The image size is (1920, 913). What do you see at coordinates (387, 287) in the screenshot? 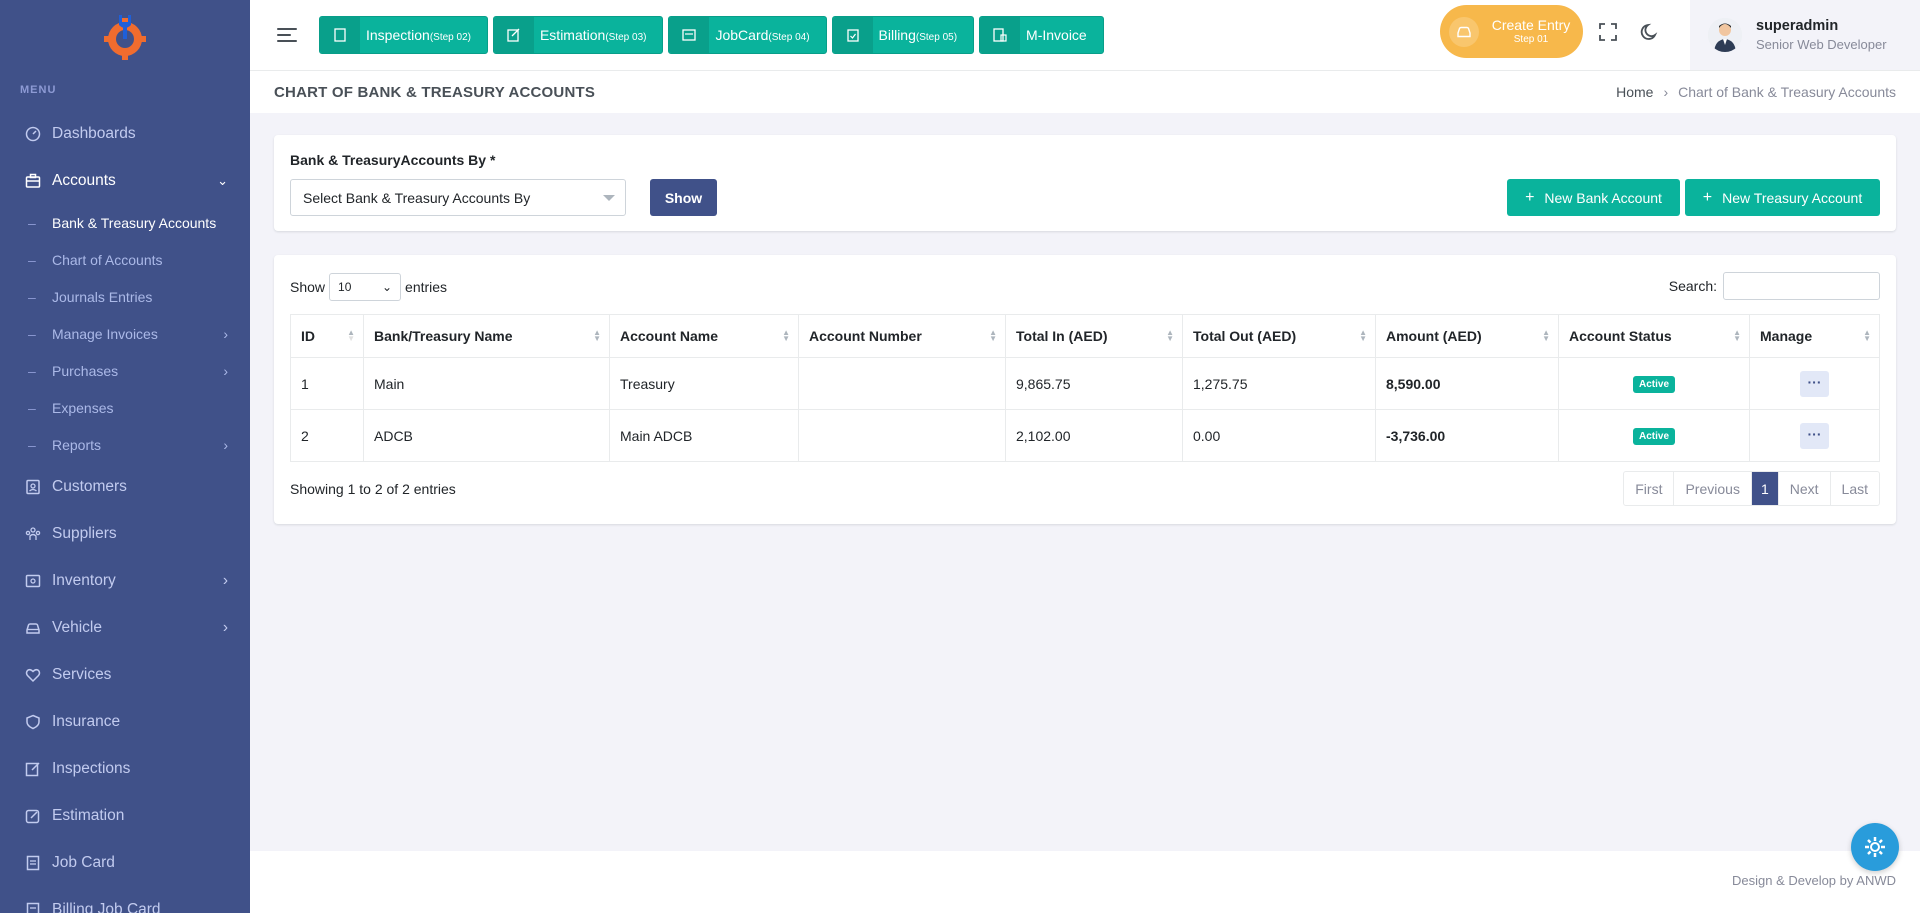
I see `chevron-down-icon: ⌄` at bounding box center [387, 287].